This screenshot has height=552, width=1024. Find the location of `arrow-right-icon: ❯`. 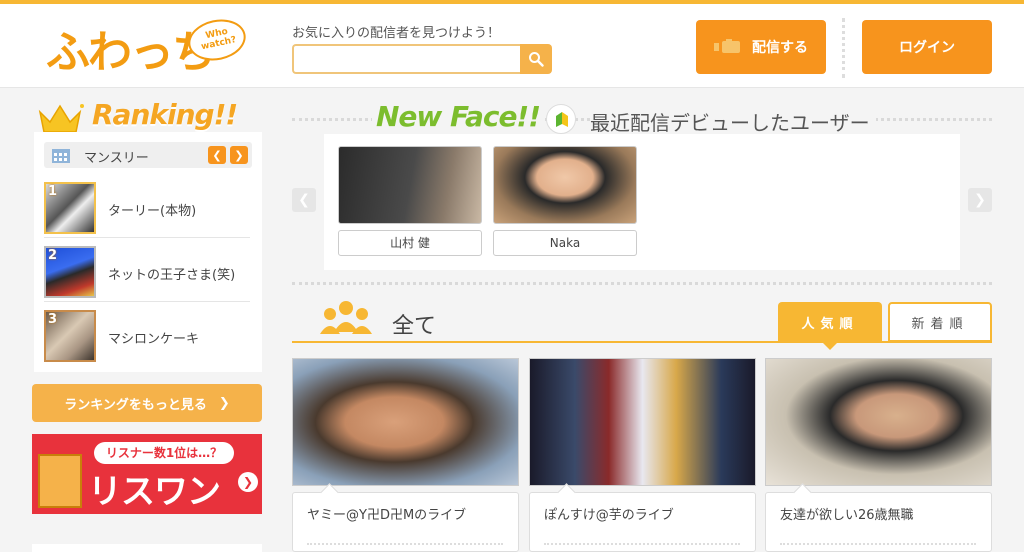

arrow-right-icon: ❯ is located at coordinates (248, 482).